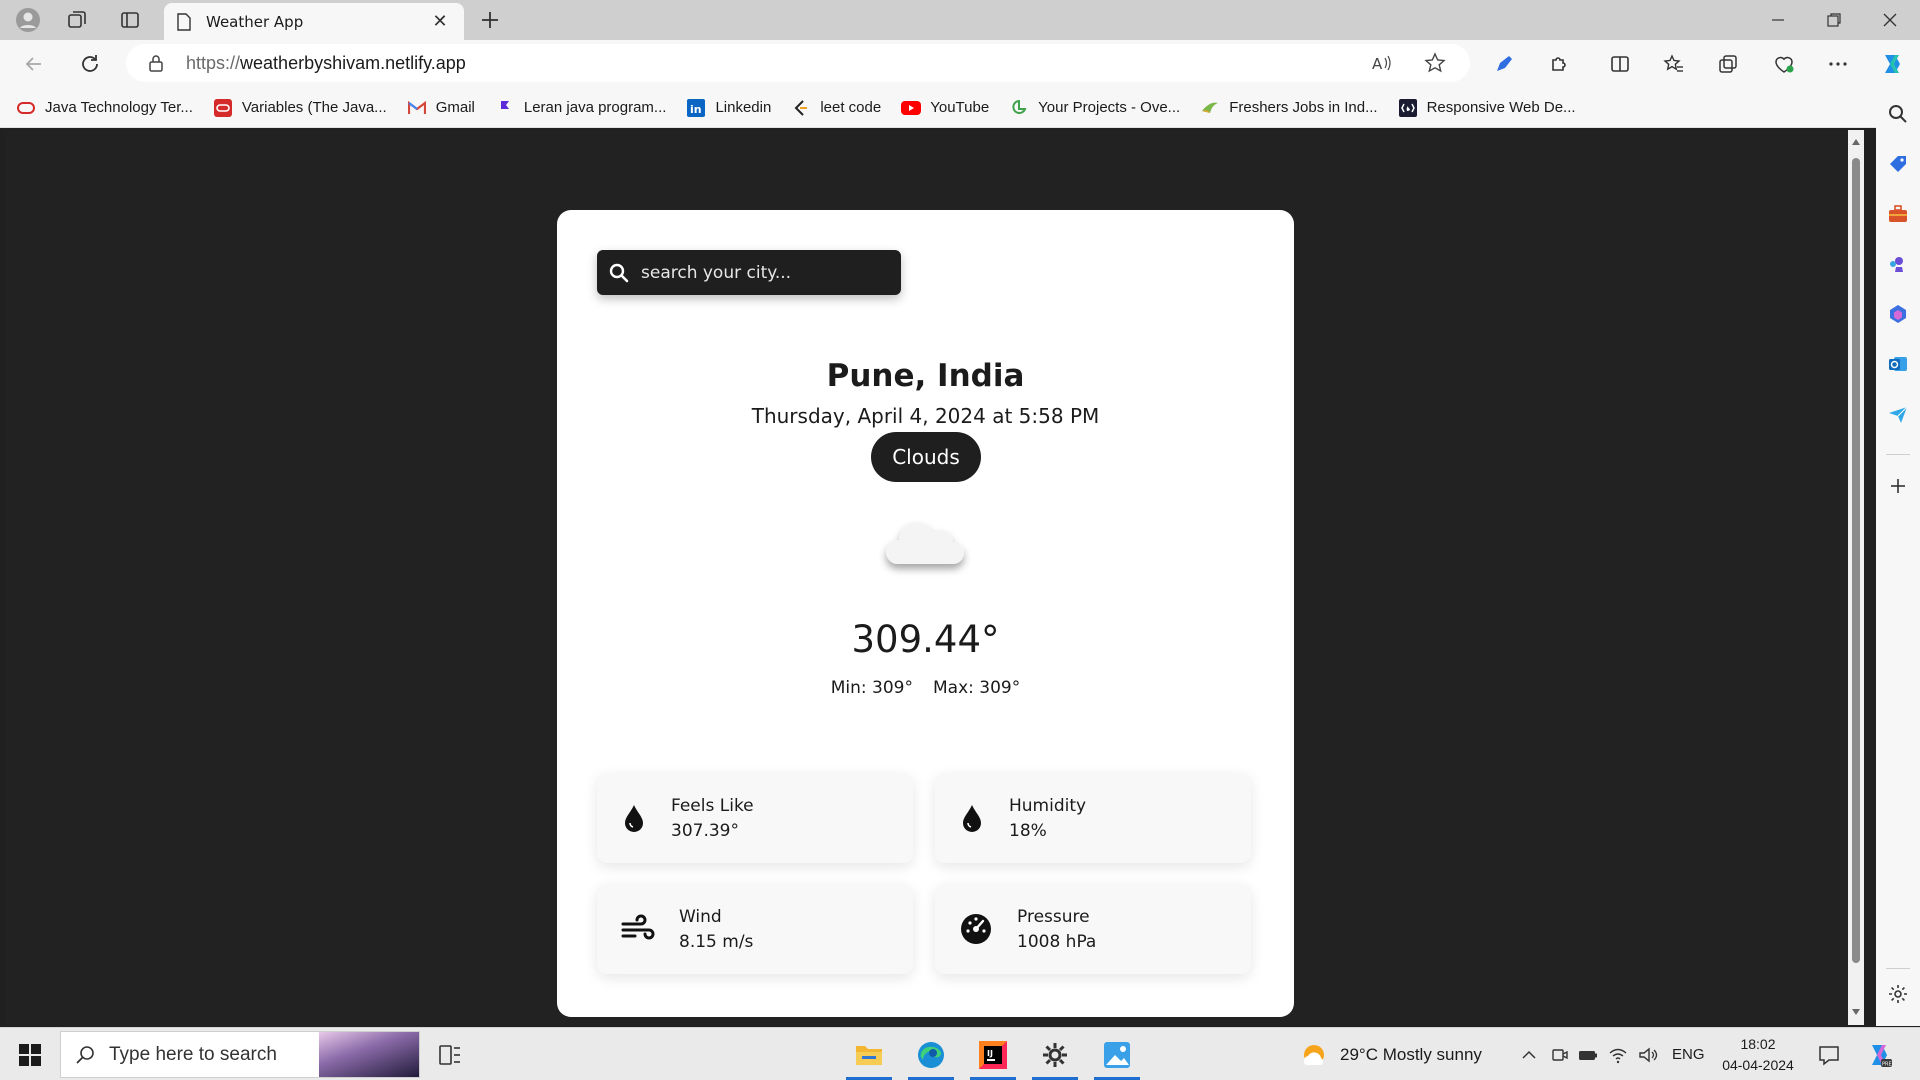  I want to click on browser-essentials-icon, so click(1784, 64).